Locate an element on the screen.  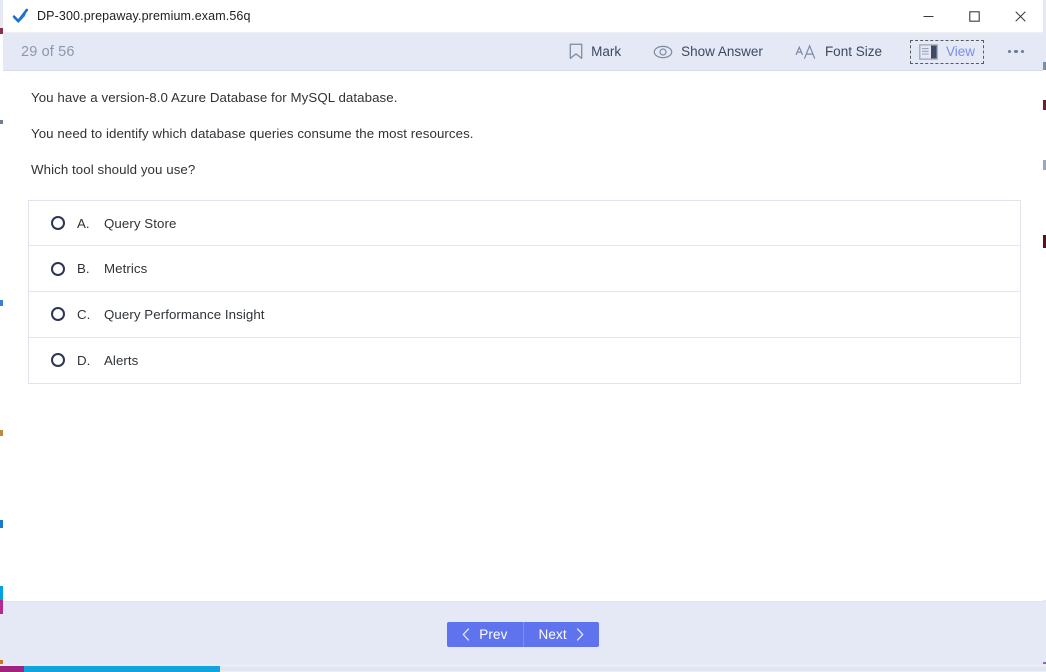
close-button is located at coordinates (1020, 16).